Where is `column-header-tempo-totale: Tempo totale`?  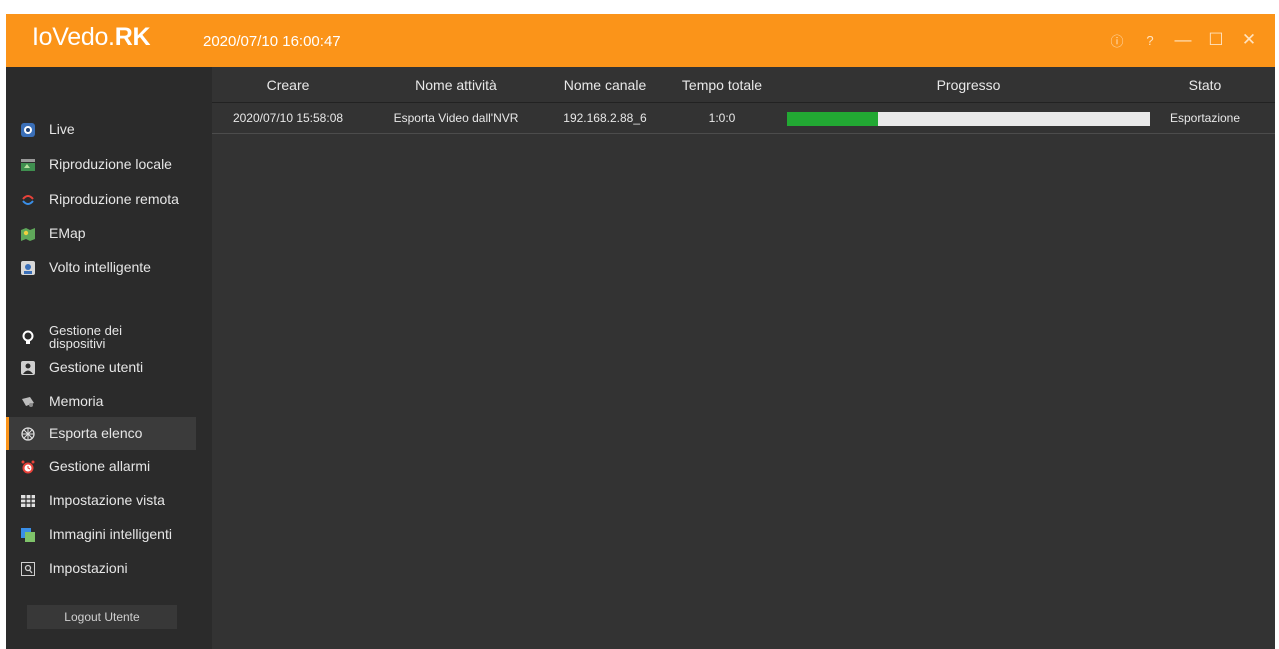
column-header-tempo-totale: Tempo totale is located at coordinates (722, 85).